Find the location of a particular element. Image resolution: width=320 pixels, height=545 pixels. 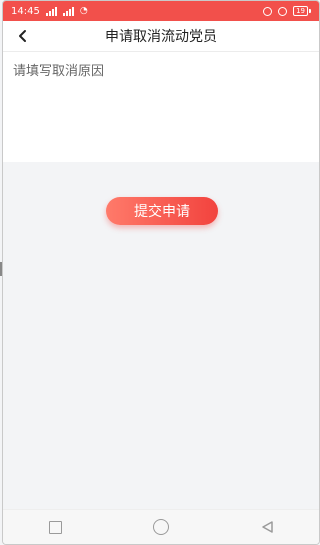

page-title: 申请取消流动党员 is located at coordinates (161, 37).